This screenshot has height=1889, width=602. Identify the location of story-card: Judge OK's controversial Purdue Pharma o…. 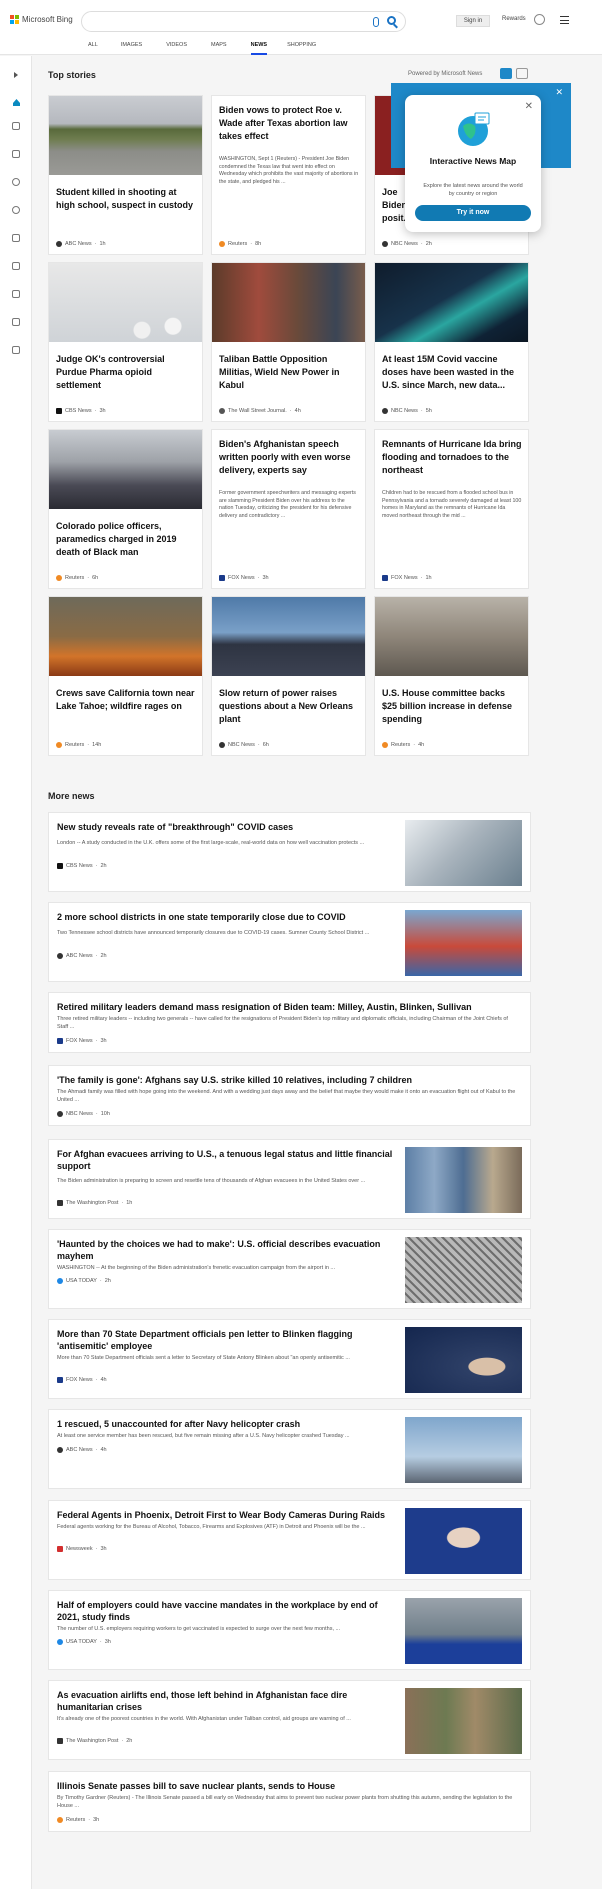
(125, 342).